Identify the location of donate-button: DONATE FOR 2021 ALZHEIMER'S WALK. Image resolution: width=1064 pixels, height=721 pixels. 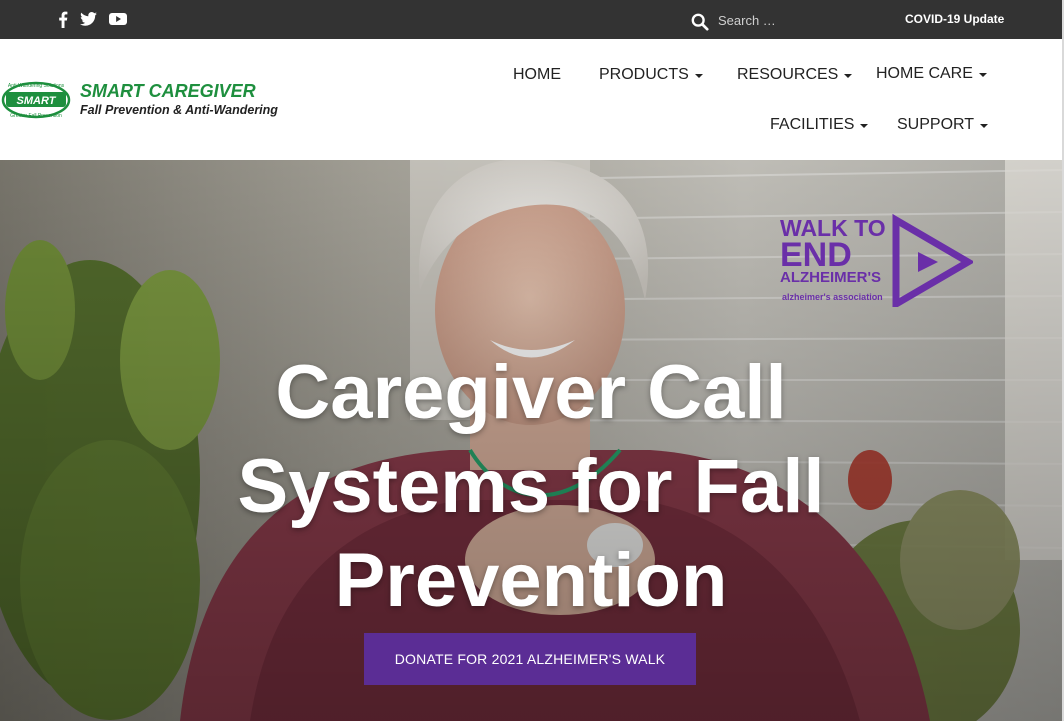
(530, 659).